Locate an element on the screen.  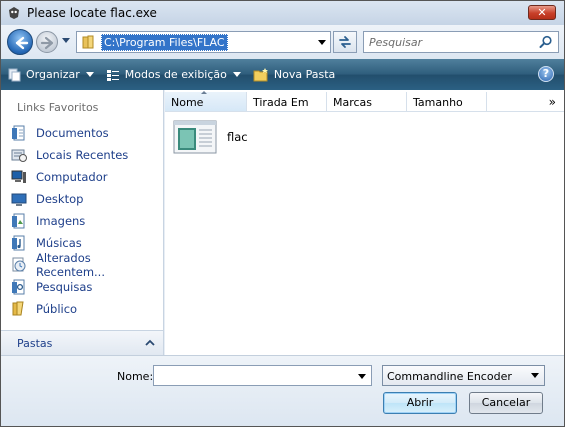
views-menu: Modos de exibição is located at coordinates (173, 74).